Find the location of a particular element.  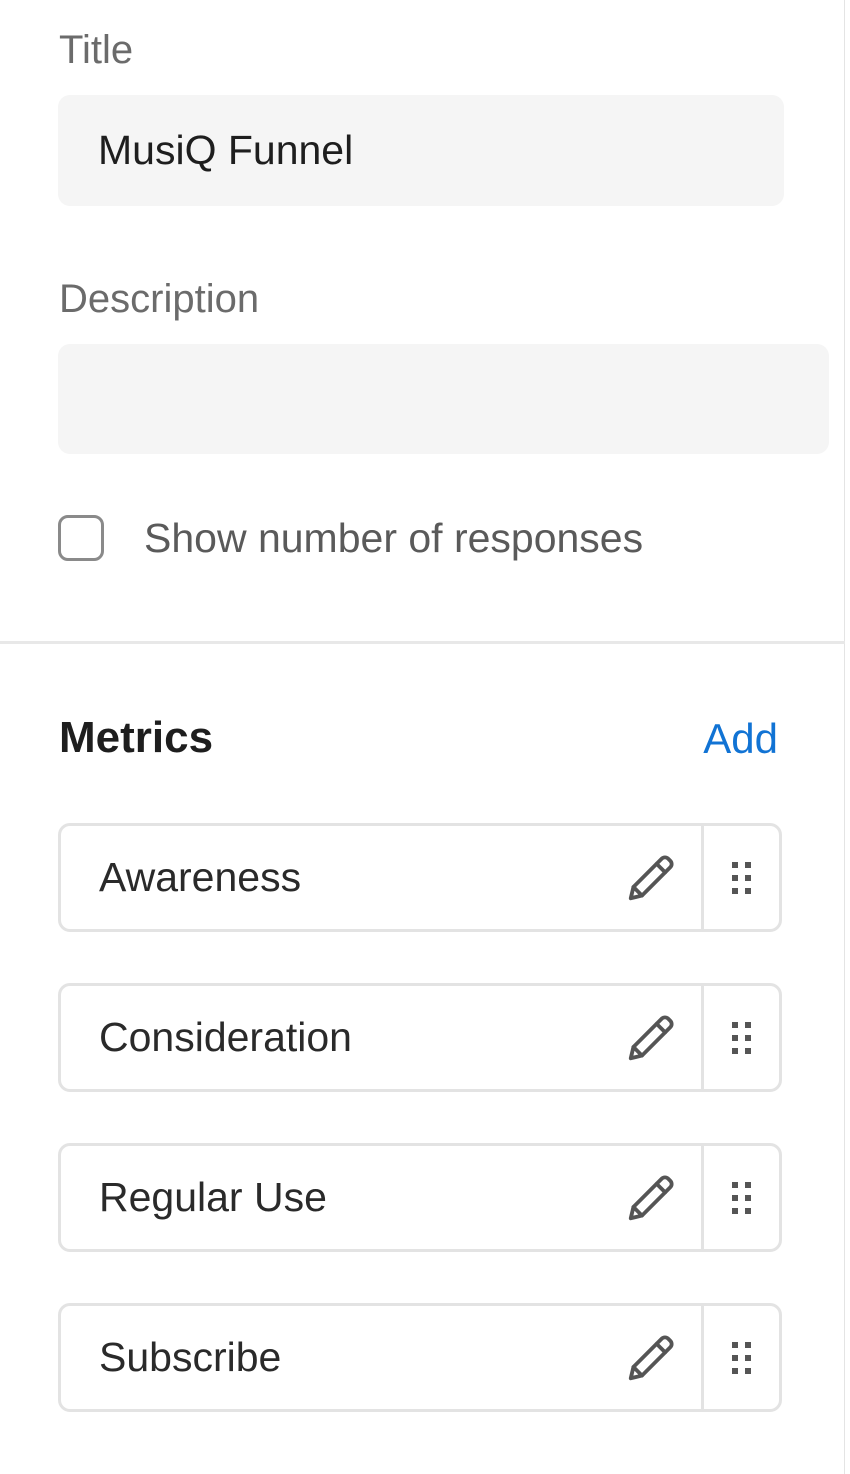

metric-label: Subscribe is located at coordinates (190, 1357).